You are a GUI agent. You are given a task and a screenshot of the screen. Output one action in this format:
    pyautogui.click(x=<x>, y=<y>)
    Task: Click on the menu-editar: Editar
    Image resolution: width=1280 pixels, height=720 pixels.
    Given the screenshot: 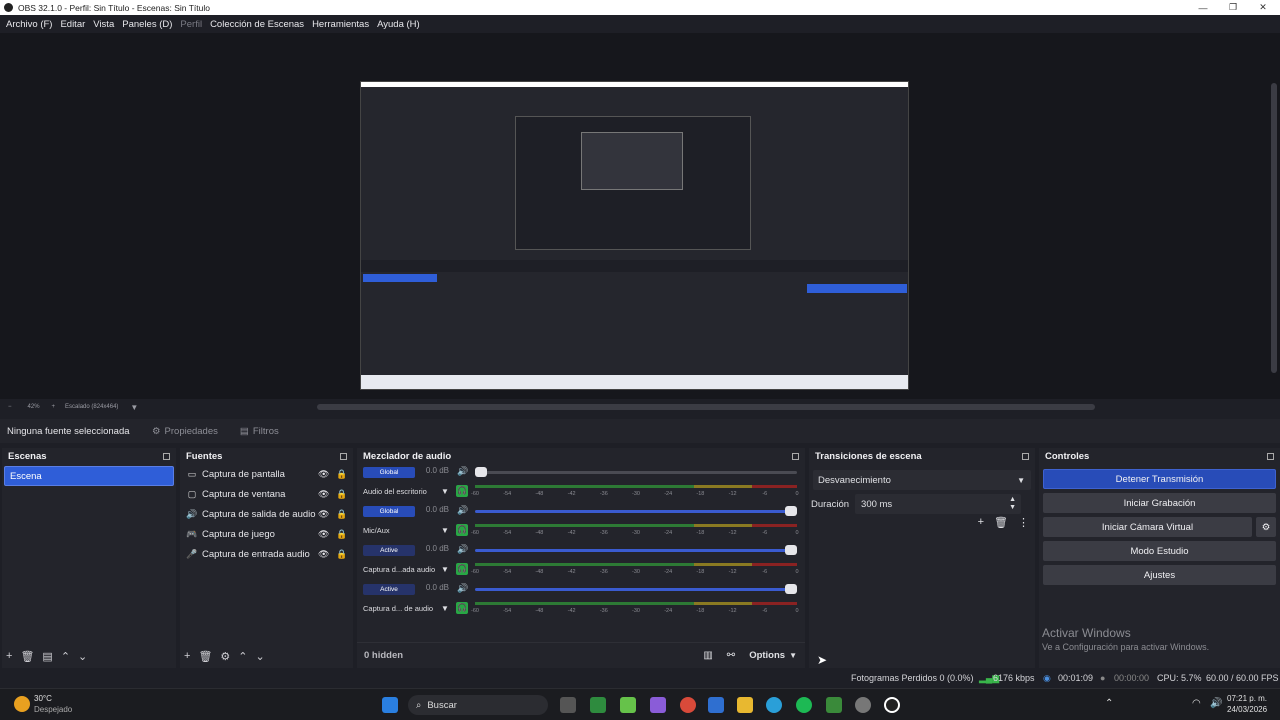 What is the action you would take?
    pyautogui.click(x=72, y=24)
    